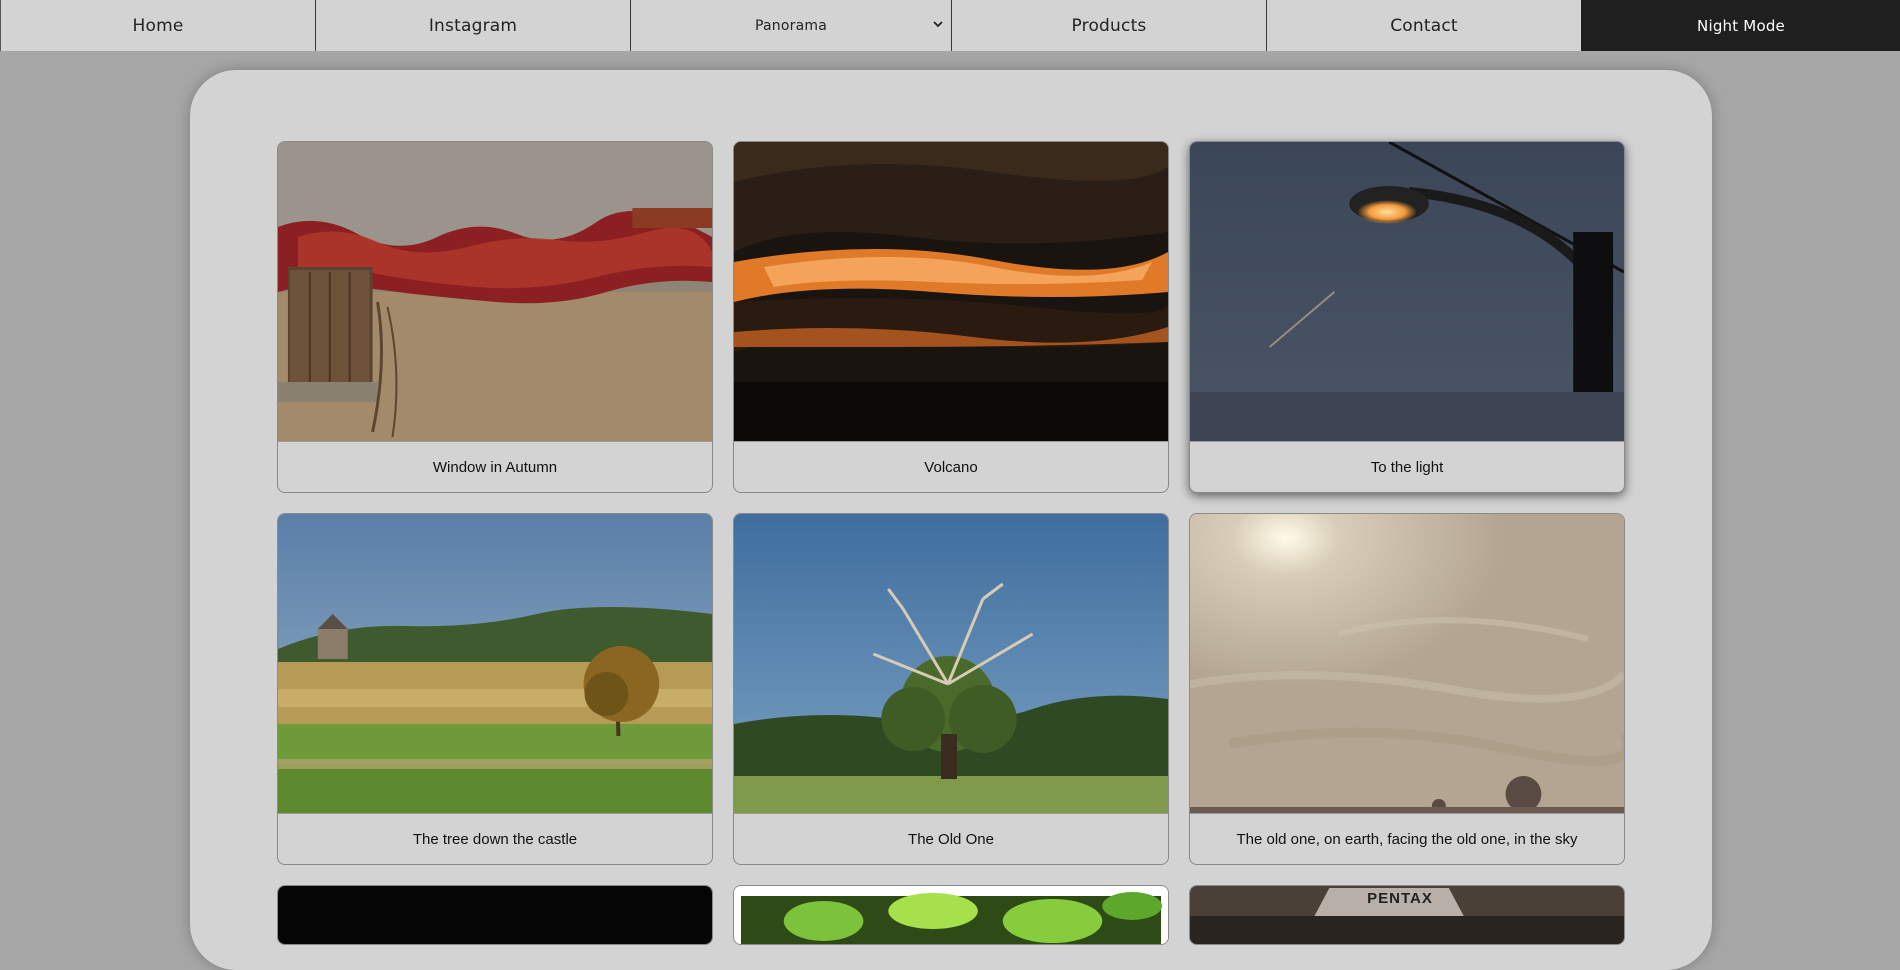  What do you see at coordinates (1407, 466) in the screenshot?
I see `card-caption: To the light` at bounding box center [1407, 466].